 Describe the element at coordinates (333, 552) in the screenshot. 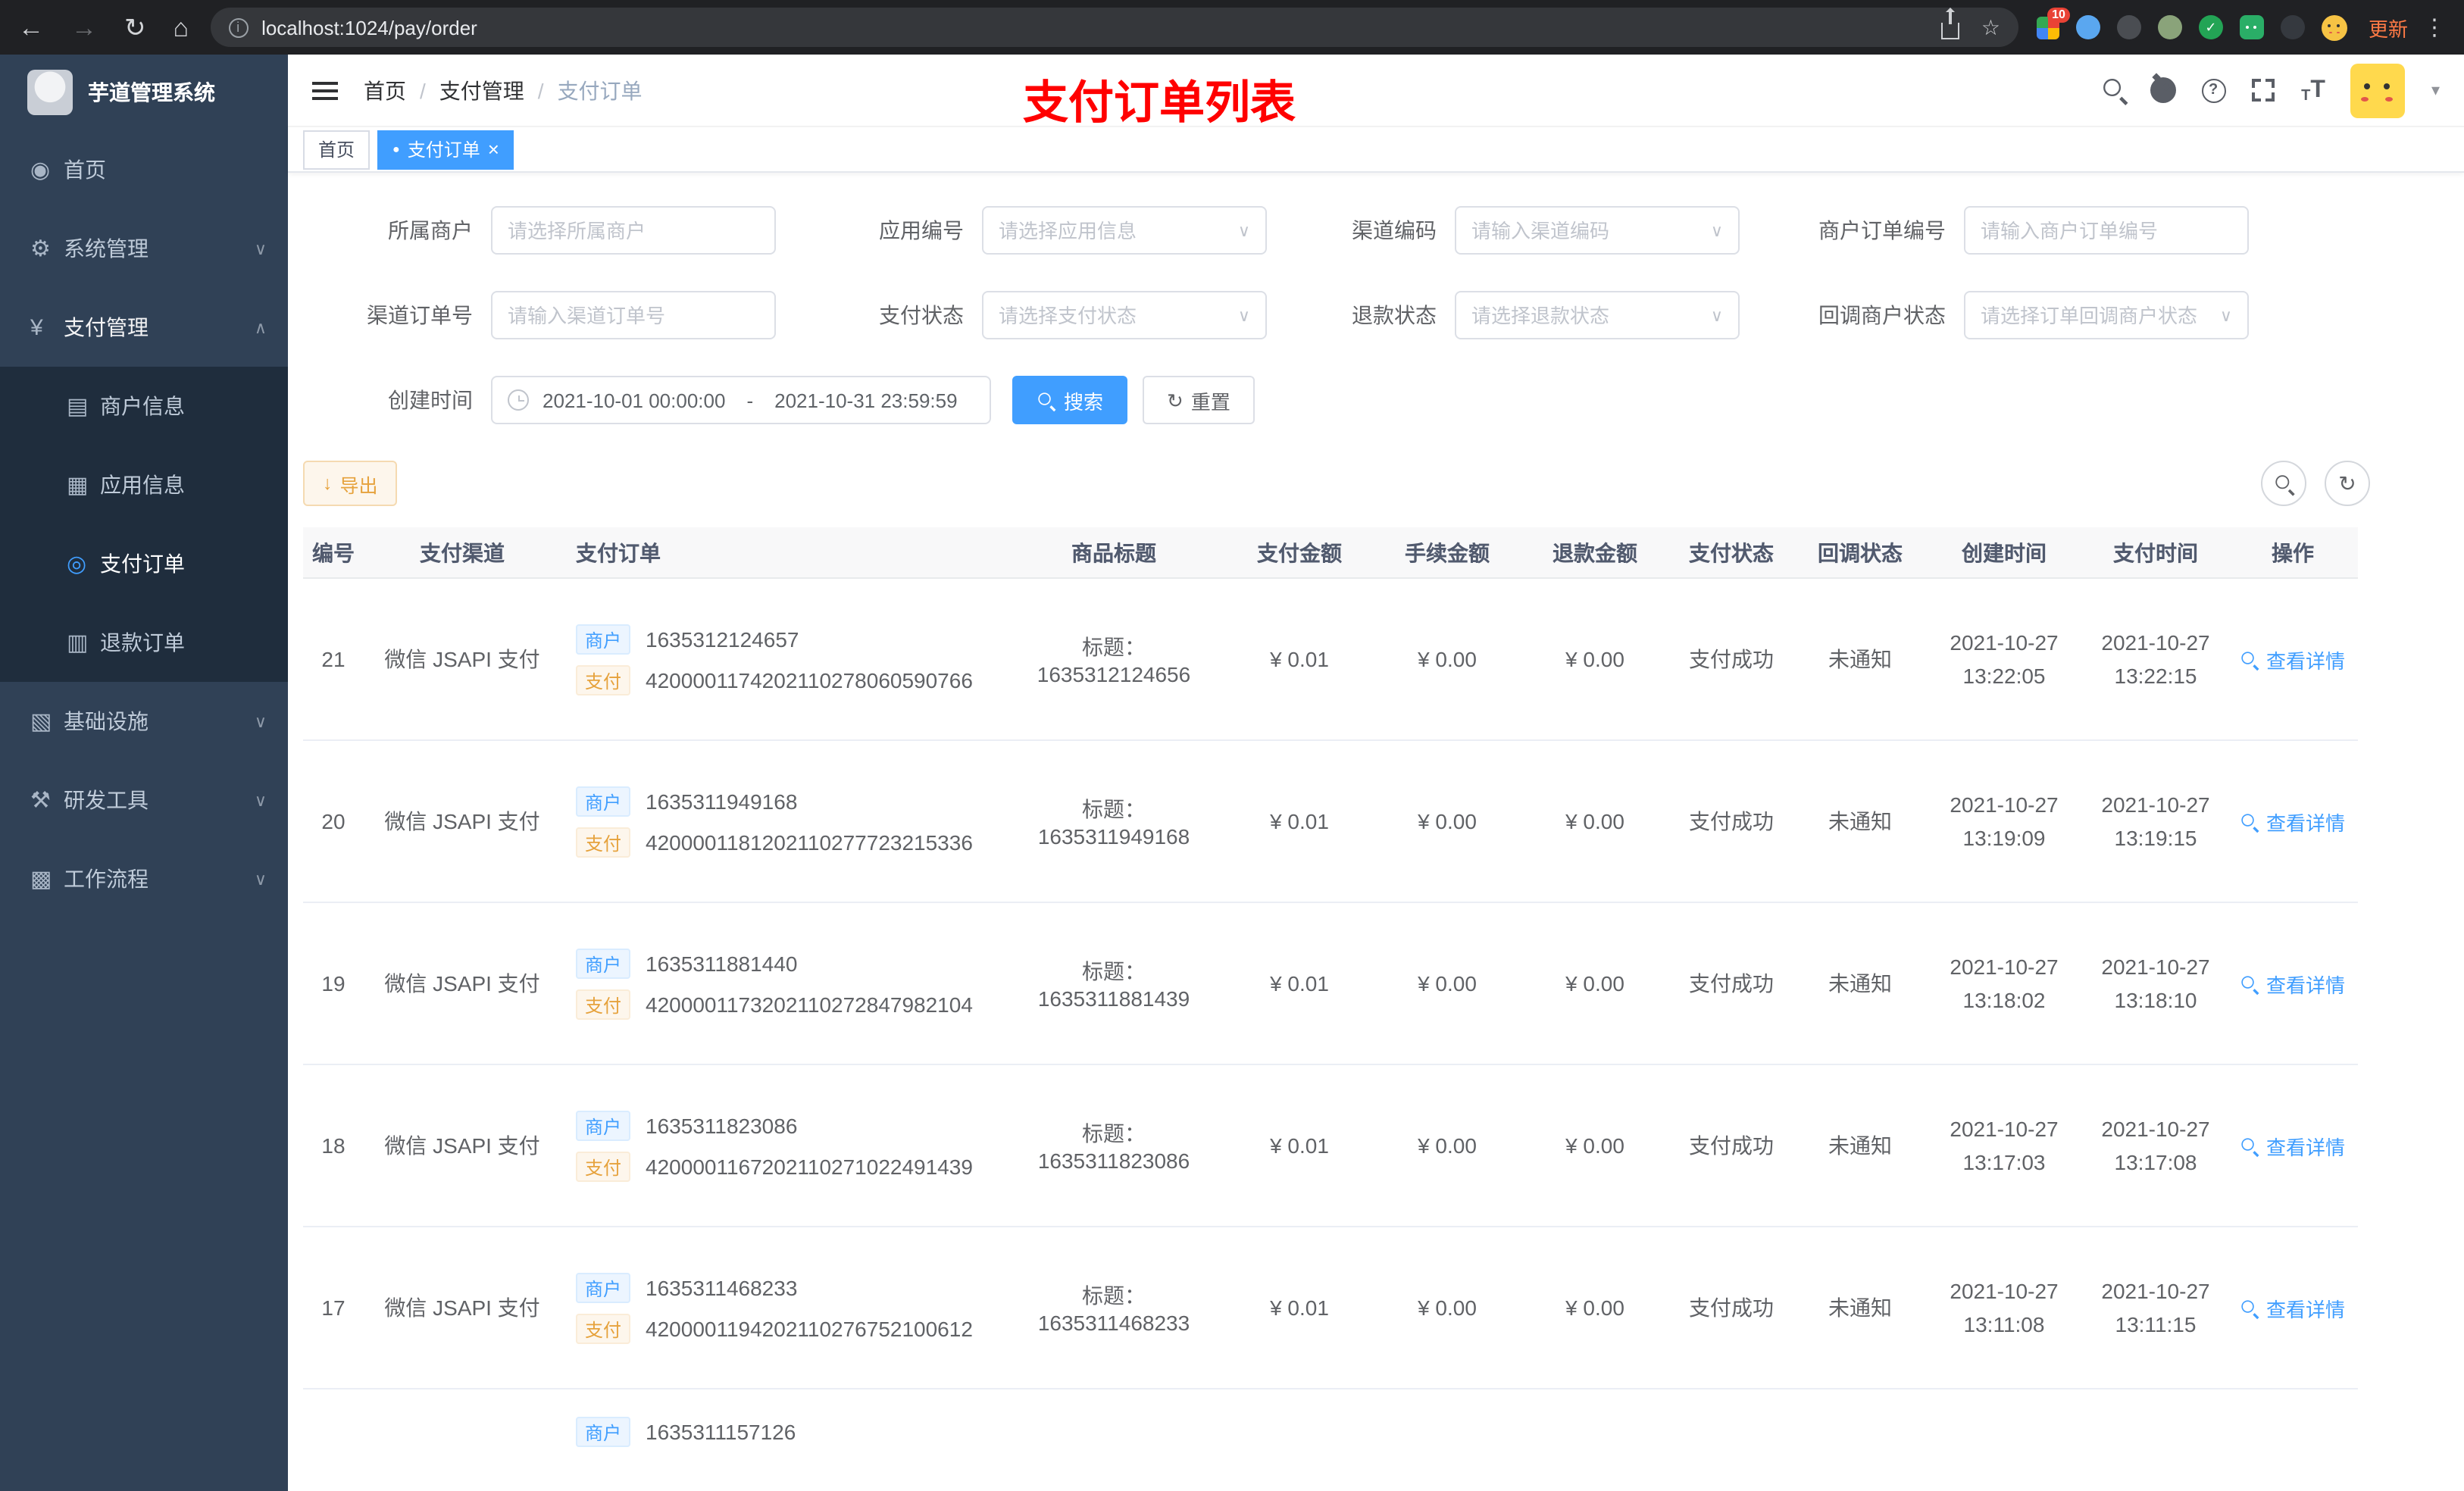

I see `col-id: 编号` at that location.